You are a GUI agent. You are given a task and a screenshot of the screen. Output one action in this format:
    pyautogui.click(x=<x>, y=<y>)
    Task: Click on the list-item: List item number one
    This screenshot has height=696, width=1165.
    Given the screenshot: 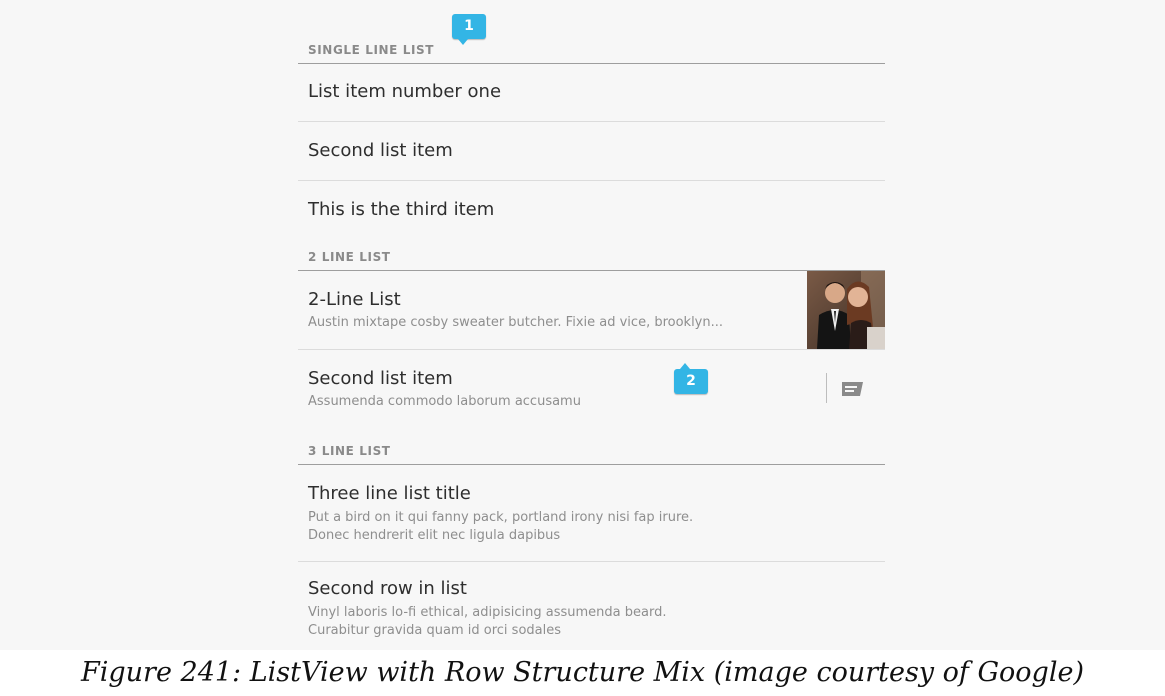 What is the action you would take?
    pyautogui.click(x=591, y=93)
    